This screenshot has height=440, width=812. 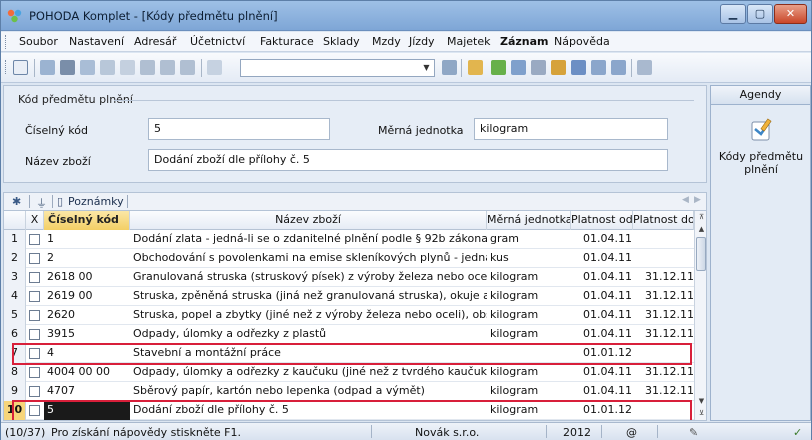 What do you see at coordinates (404, 100) in the screenshot?
I see `form-legend-line` at bounding box center [404, 100].